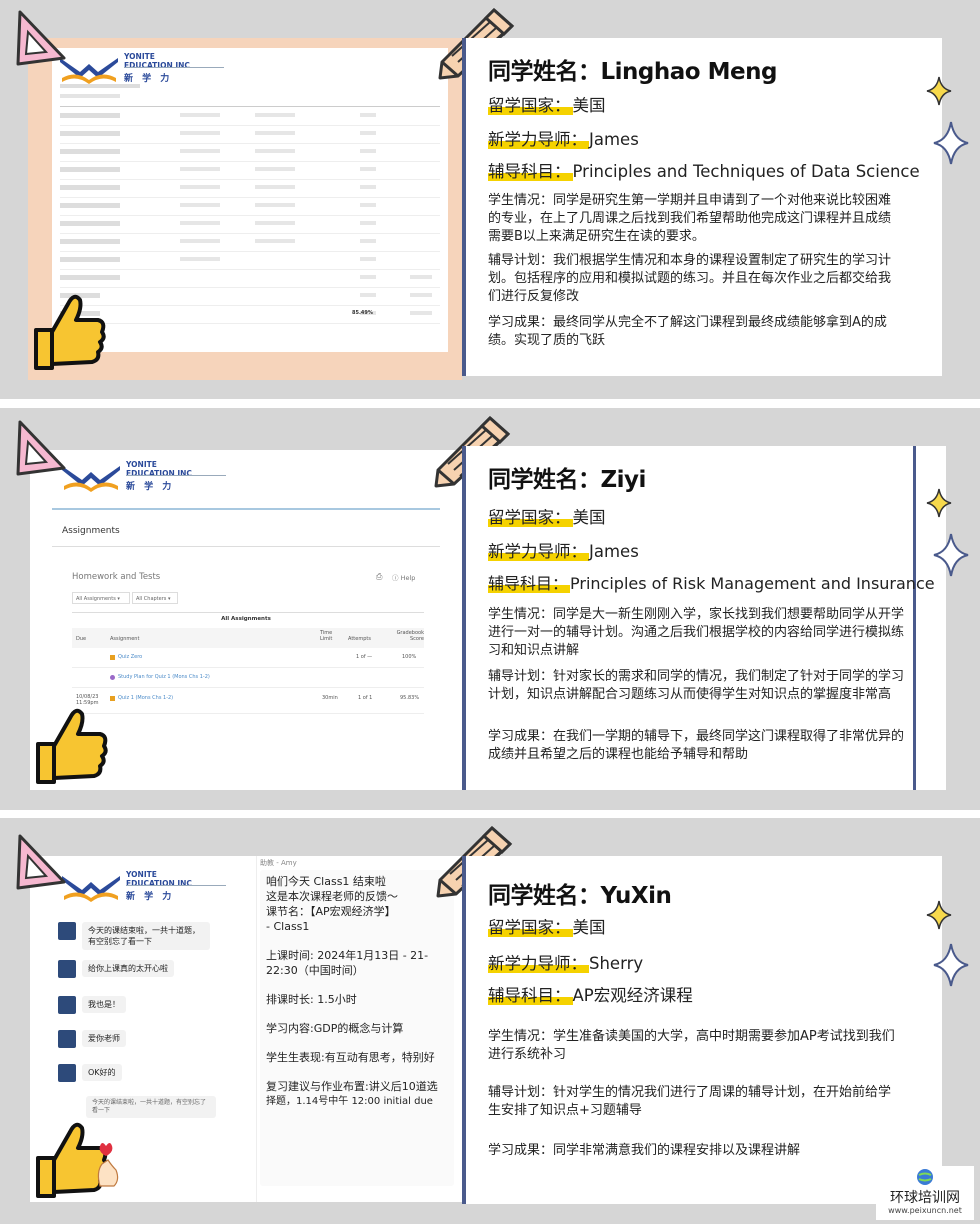  Describe the element at coordinates (91, 531) in the screenshot. I see `page-title: Assignments` at that location.